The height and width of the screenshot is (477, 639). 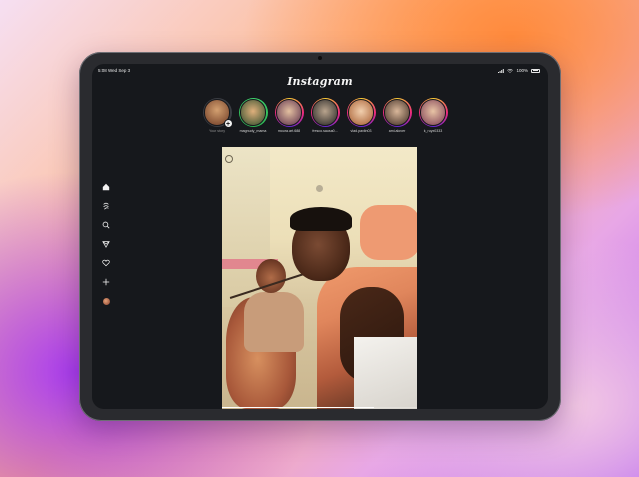 I want to click on sidebar-item-reels, so click(x=106, y=206).